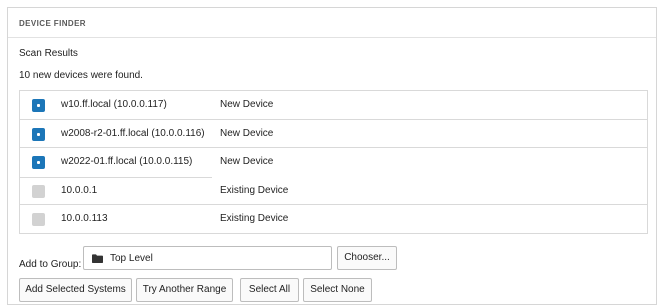 The width and height of the screenshot is (664, 307). What do you see at coordinates (207, 258) in the screenshot?
I see `group-field: Top Level` at bounding box center [207, 258].